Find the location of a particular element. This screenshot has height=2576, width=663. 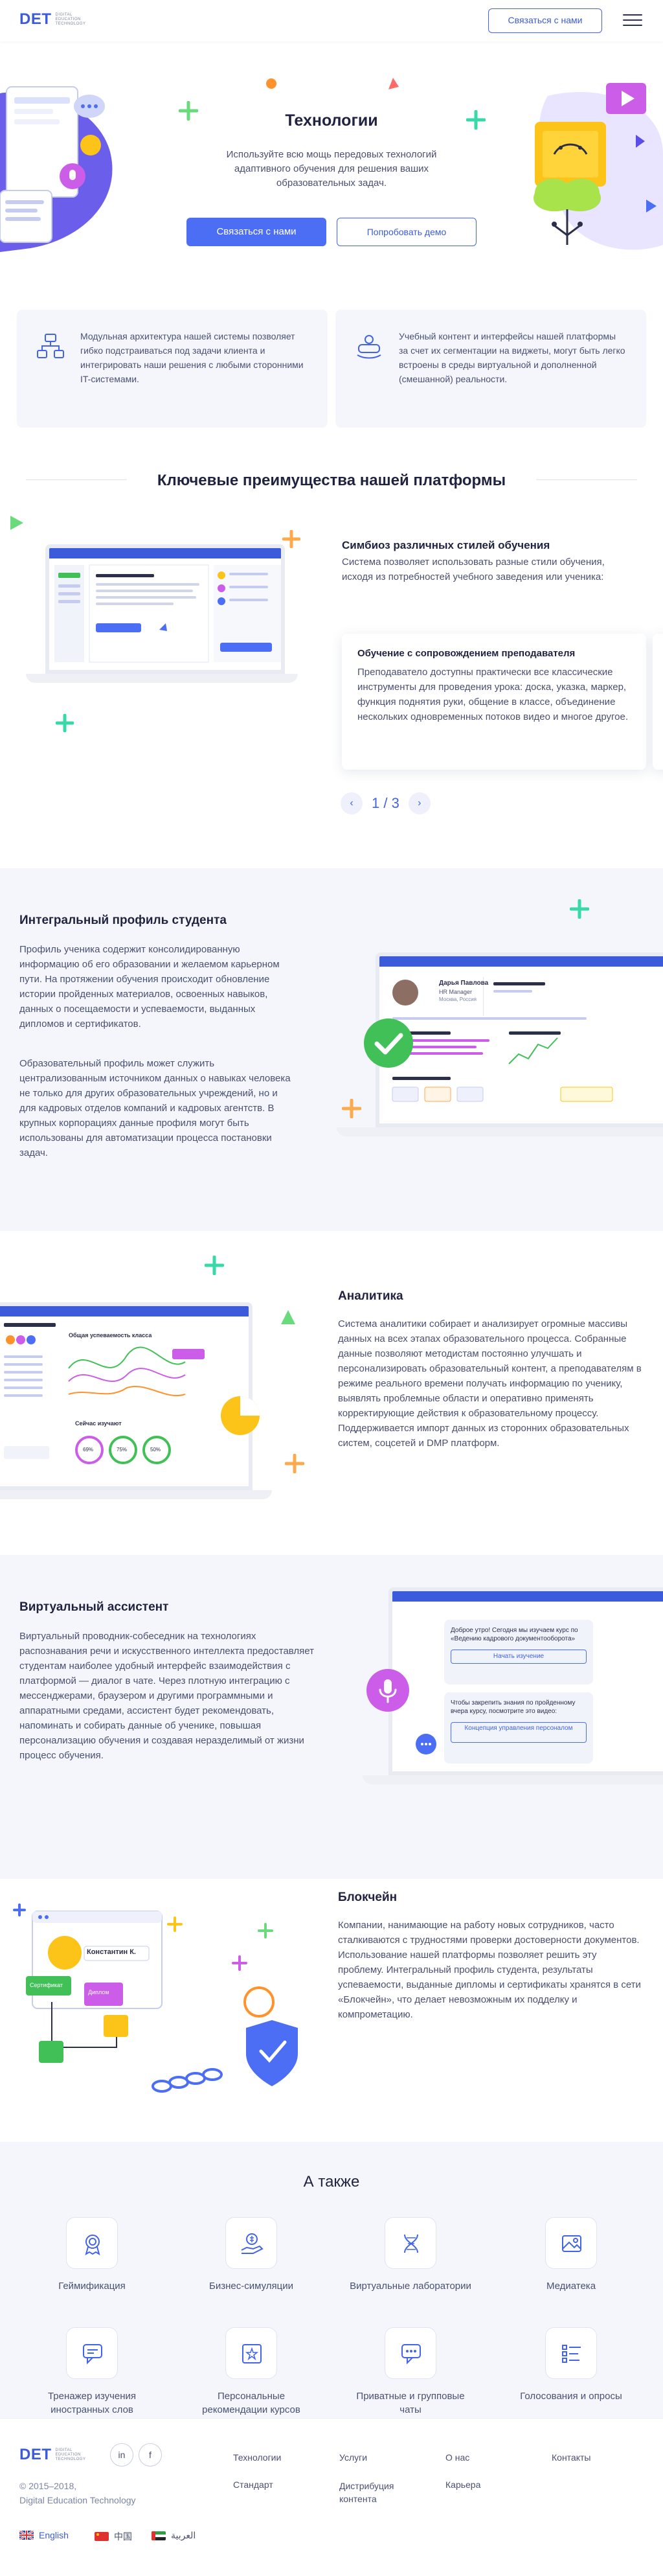

chat-icon is located at coordinates (411, 2354).